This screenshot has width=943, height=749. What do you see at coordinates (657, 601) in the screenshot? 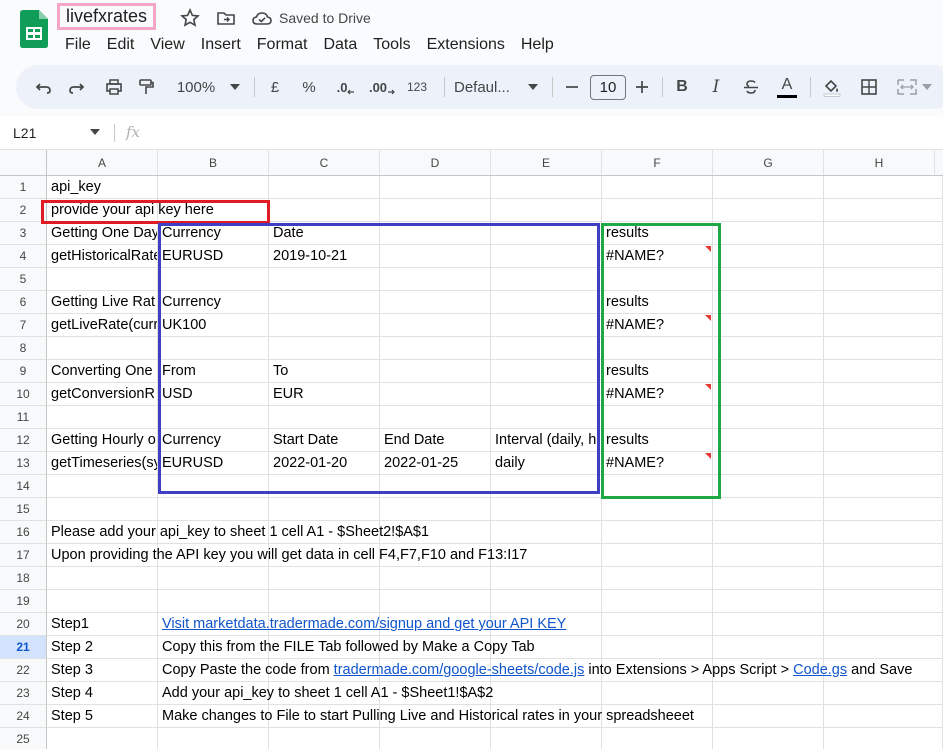
I see `cell-f19` at bounding box center [657, 601].